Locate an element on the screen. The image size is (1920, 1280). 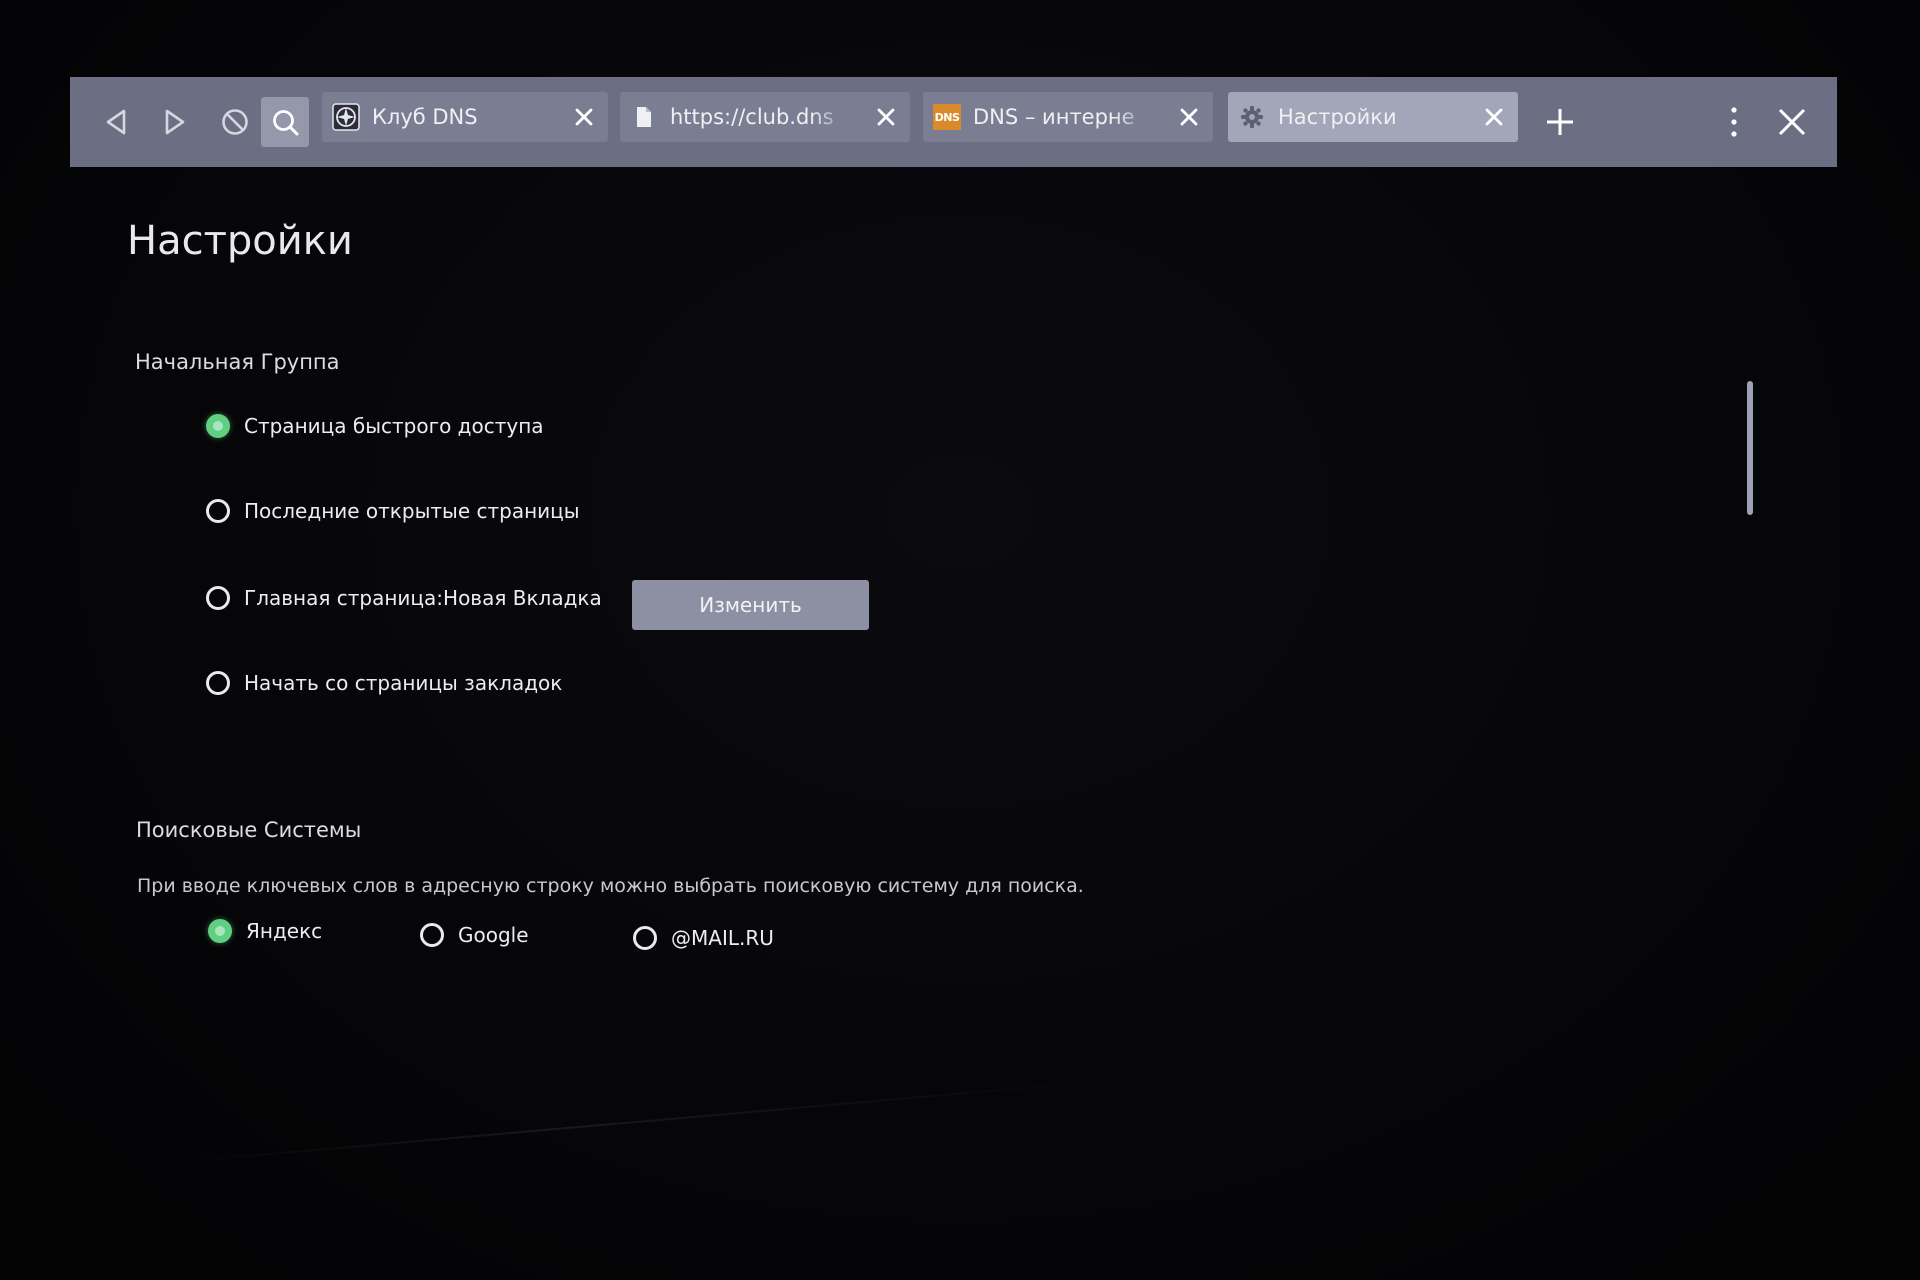
triangle-right-icon is located at coordinates (175, 122).